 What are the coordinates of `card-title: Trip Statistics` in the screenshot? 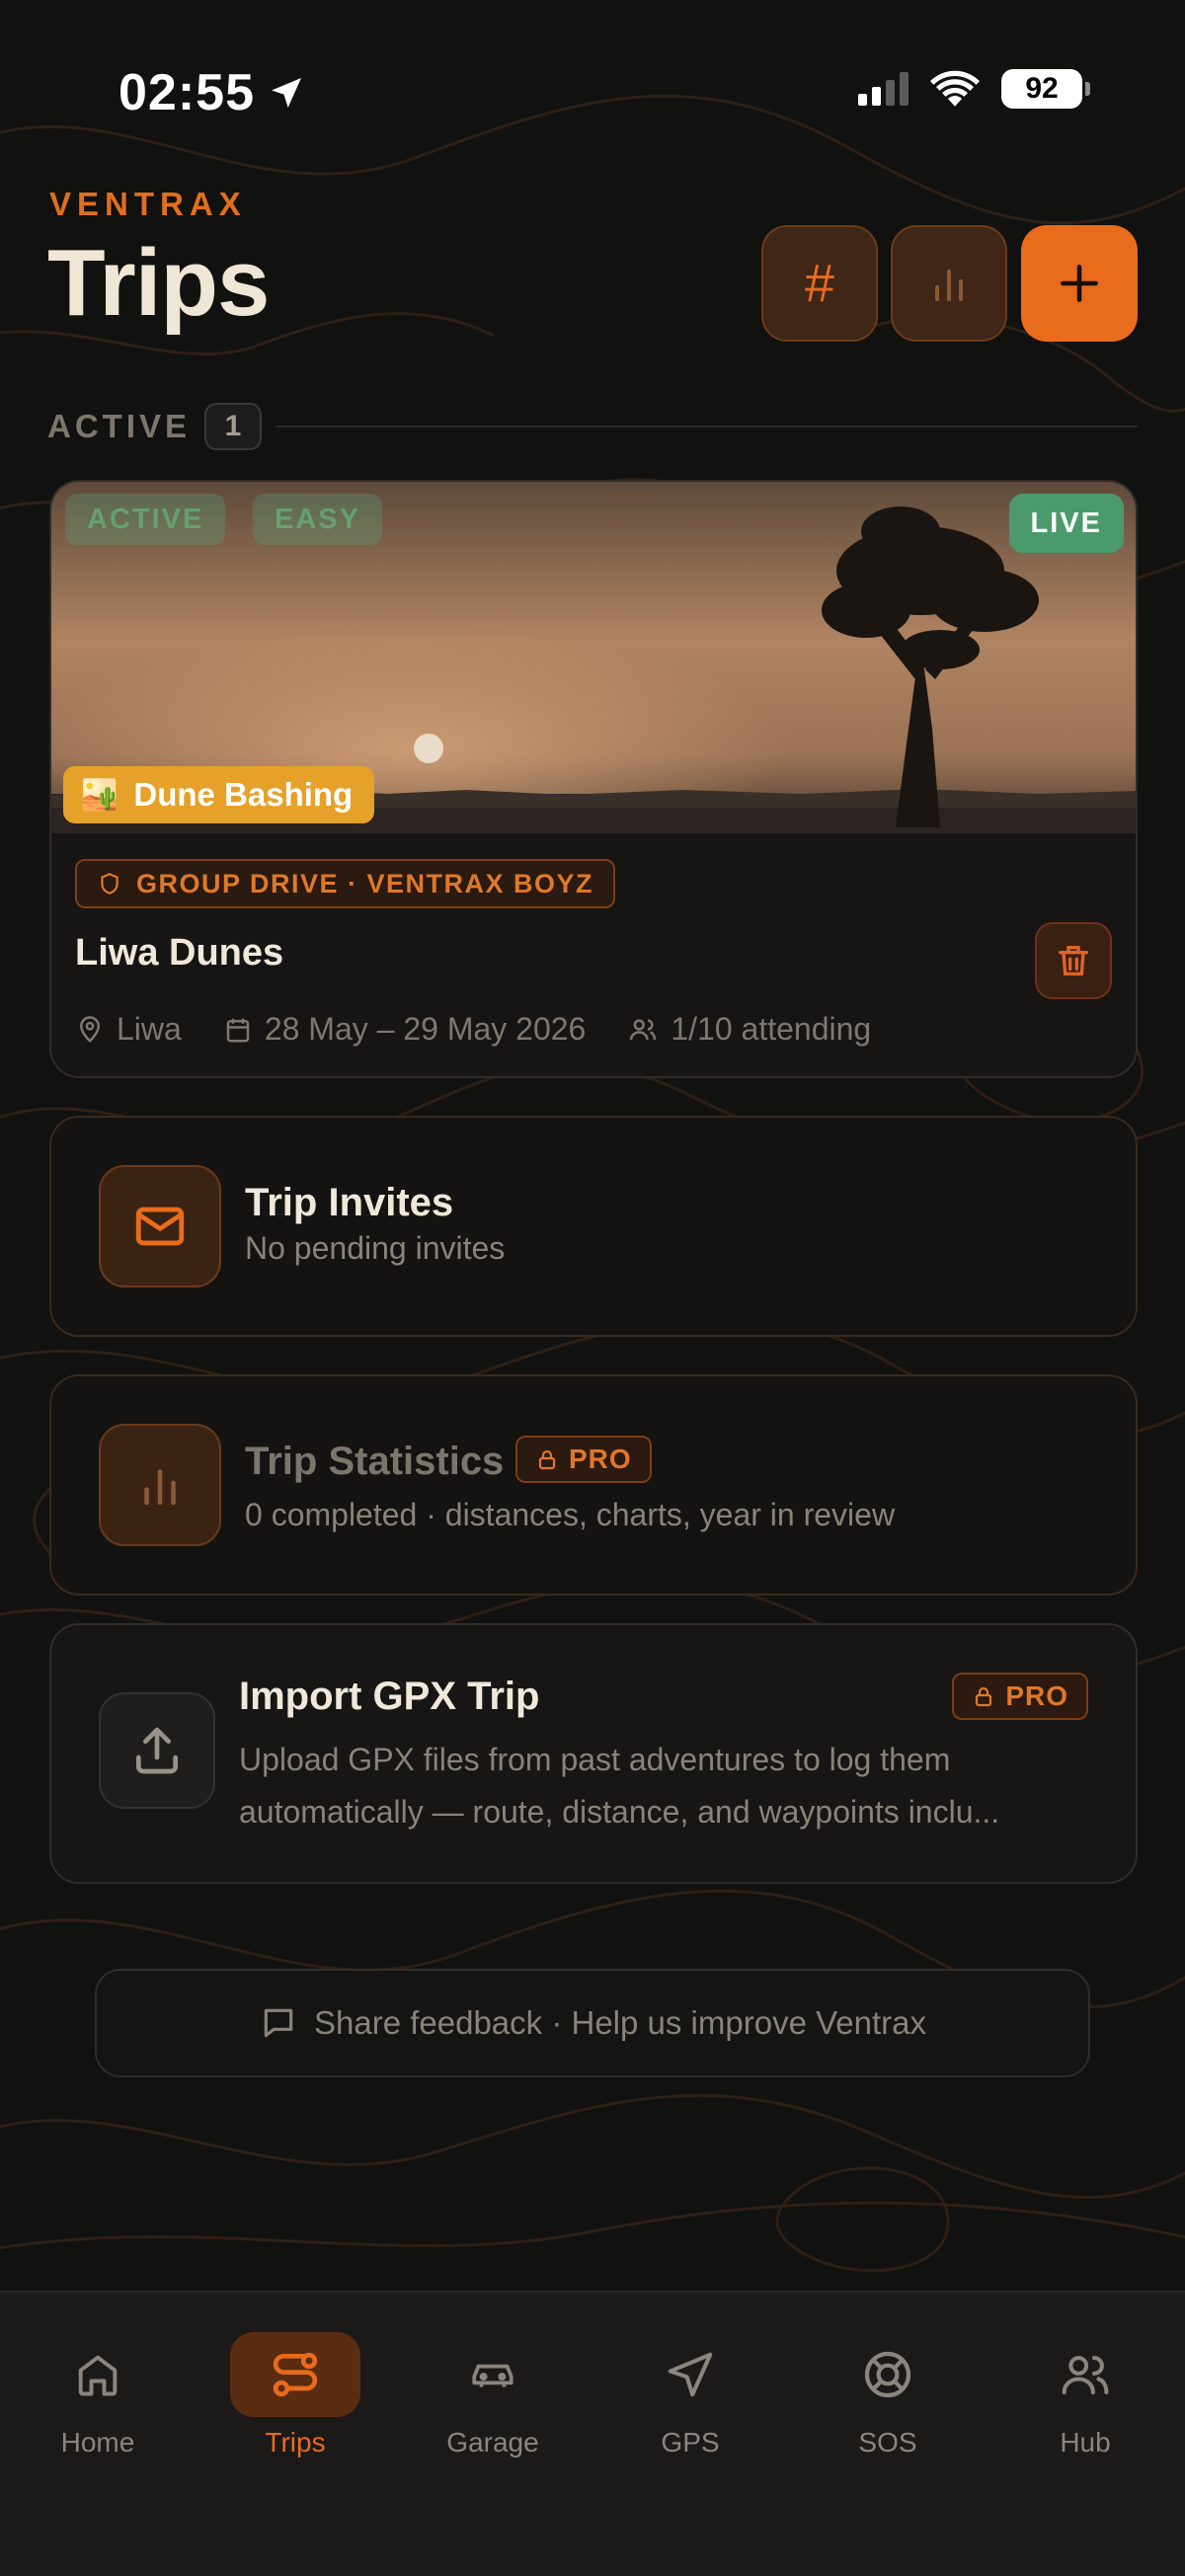 It's located at (375, 1461).